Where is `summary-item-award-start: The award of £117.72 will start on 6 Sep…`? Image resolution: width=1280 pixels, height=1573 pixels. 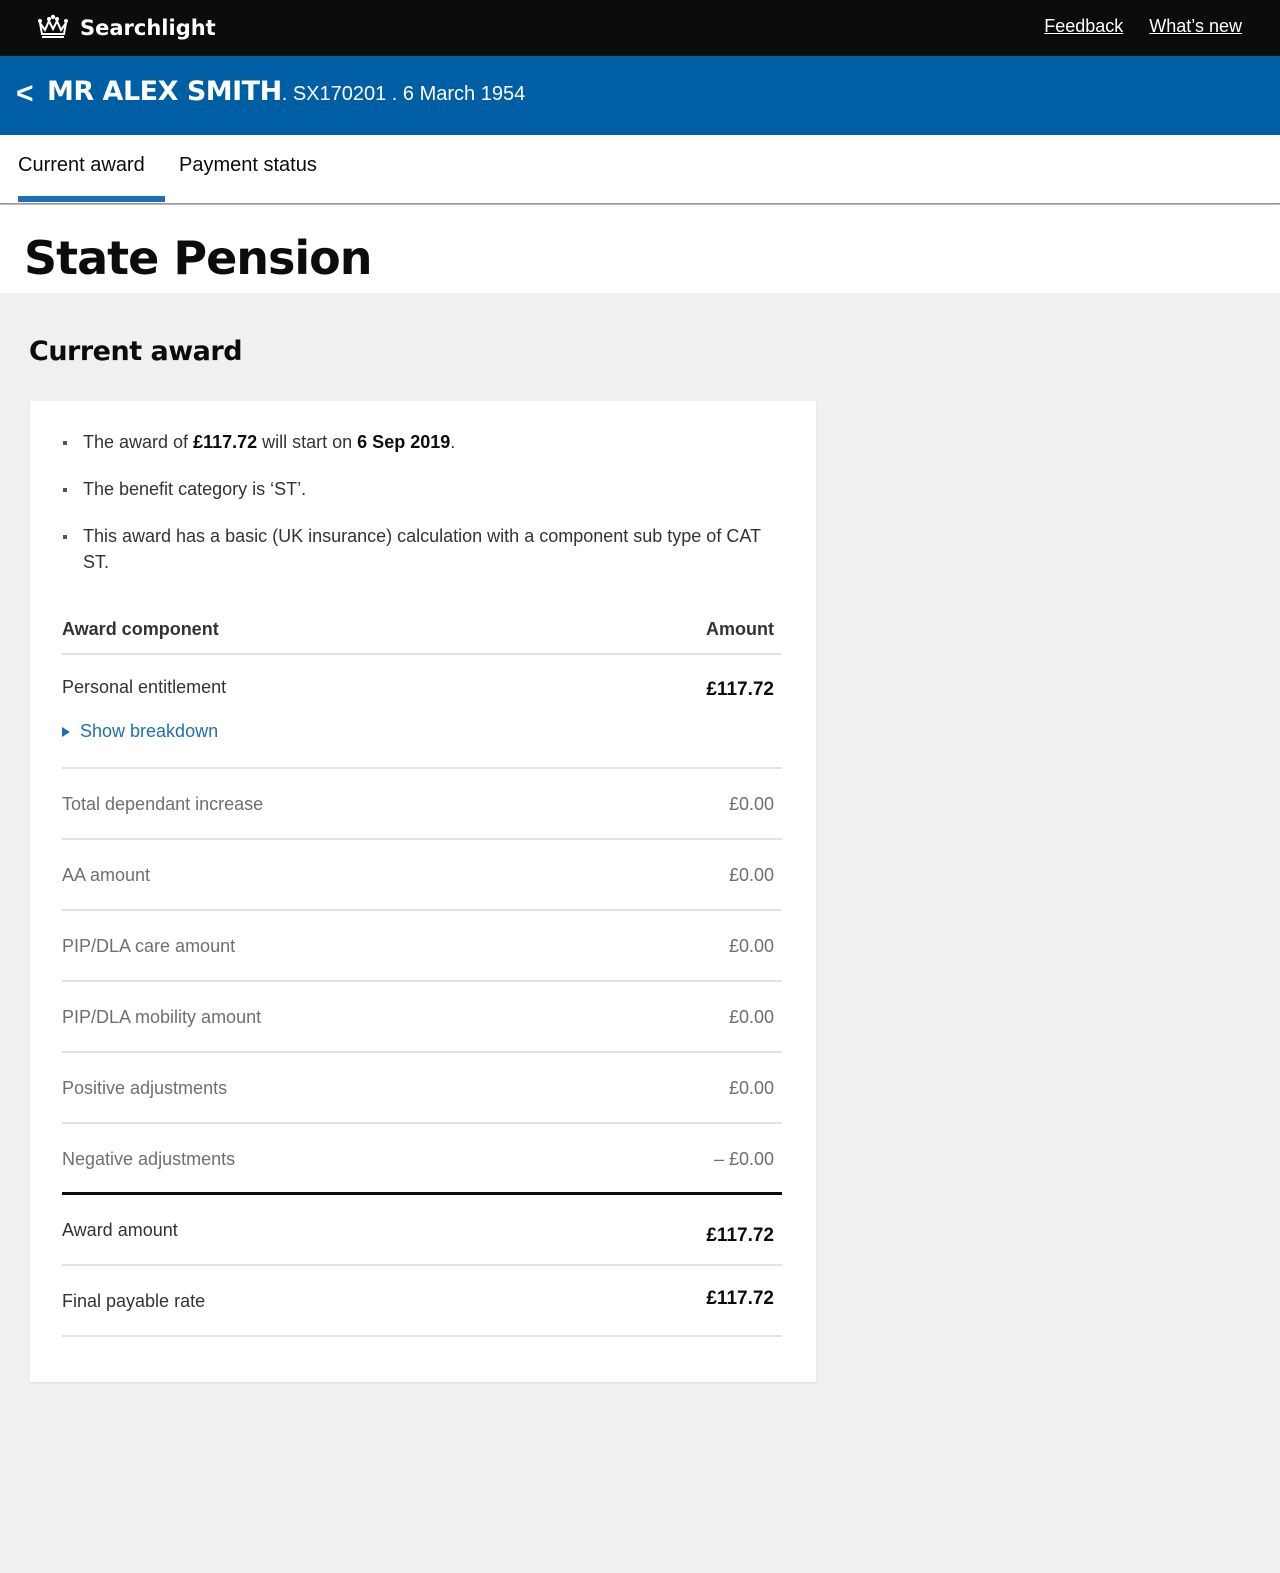 summary-item-award-start: The award of £117.72 will start on 6 Sep… is located at coordinates (422, 442).